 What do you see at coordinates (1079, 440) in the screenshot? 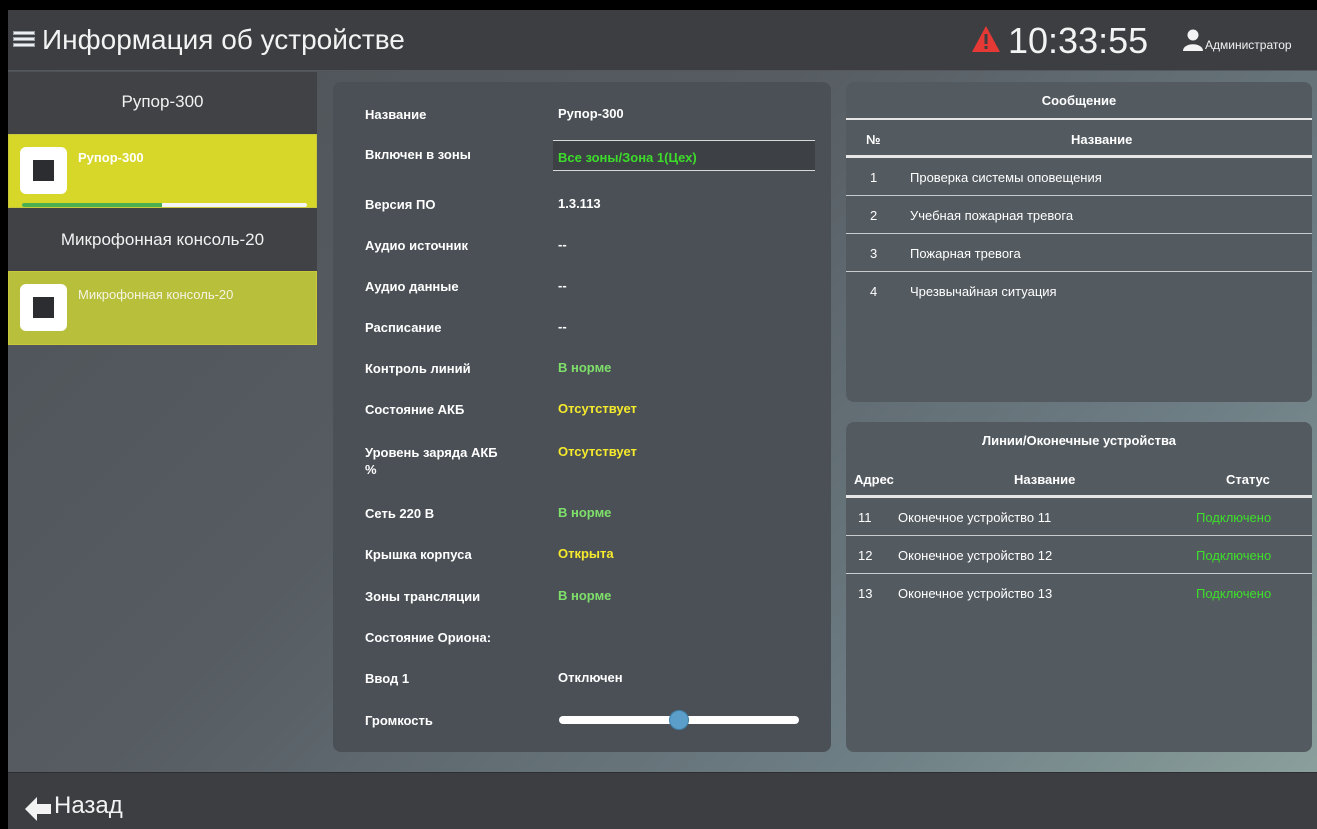
I see `lines-title: Линии/Оконечные устройства` at bounding box center [1079, 440].